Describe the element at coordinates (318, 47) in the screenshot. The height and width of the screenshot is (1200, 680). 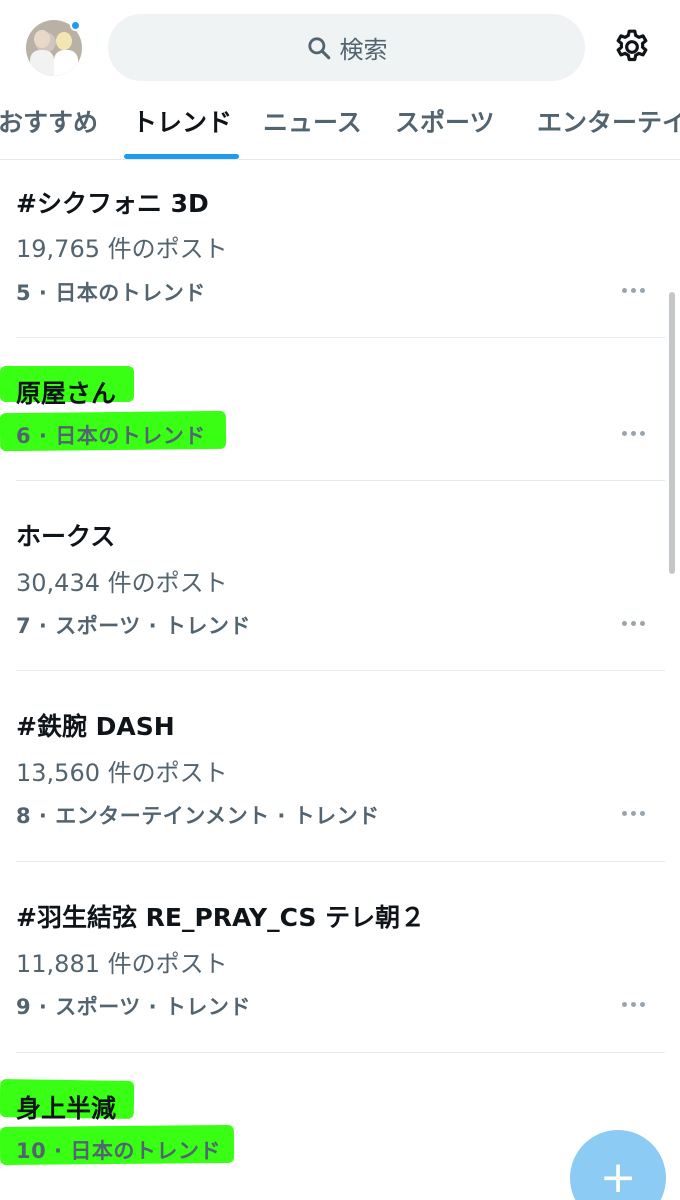
I see `search-icon` at that location.